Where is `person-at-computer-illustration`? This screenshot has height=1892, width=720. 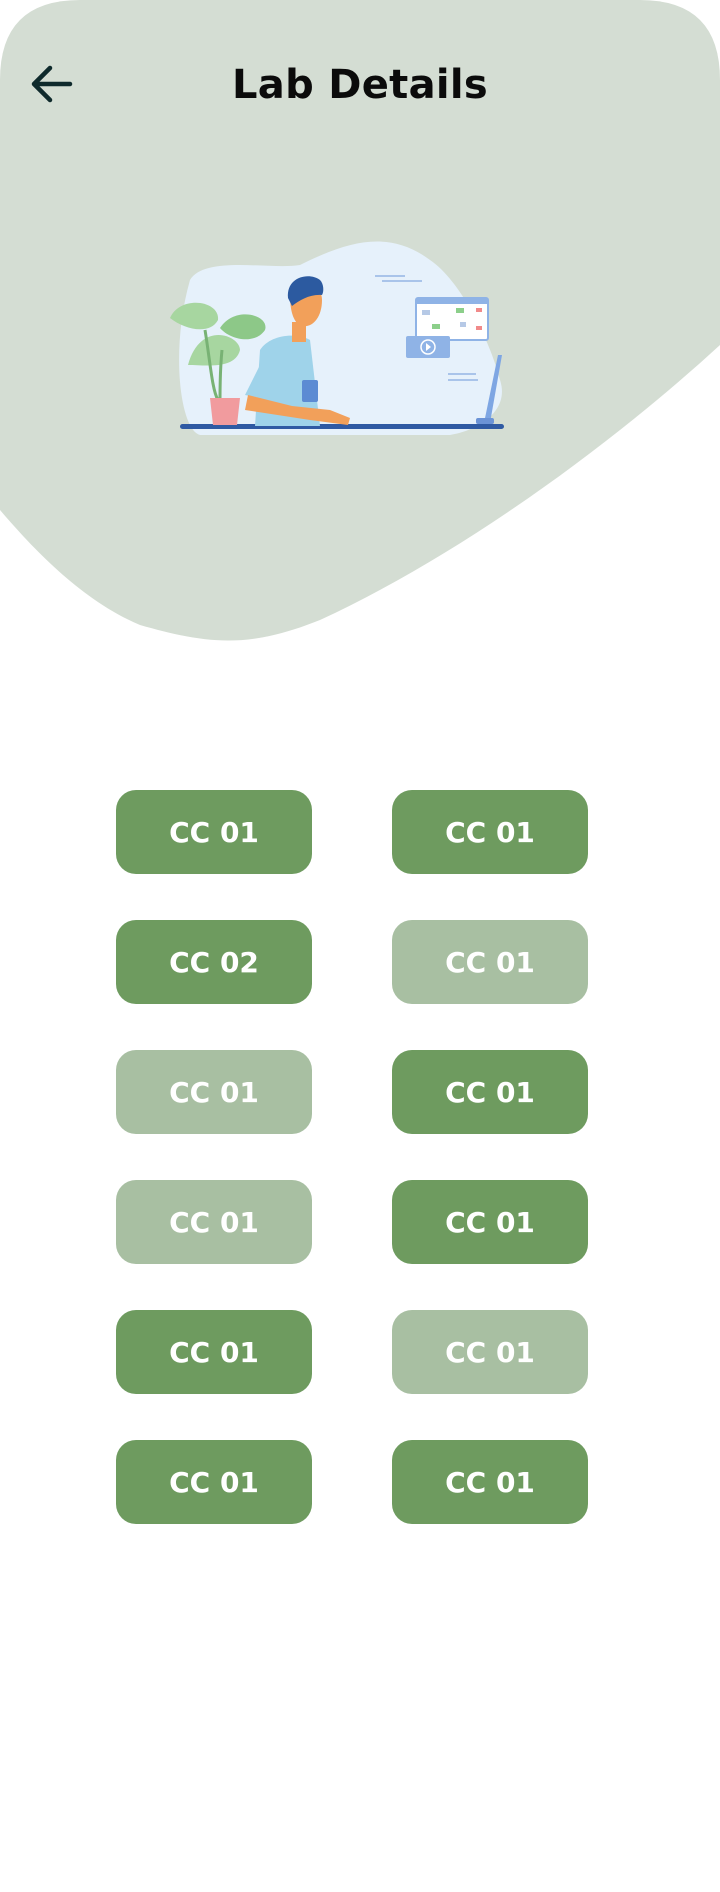 person-at-computer-illustration is located at coordinates (337, 338).